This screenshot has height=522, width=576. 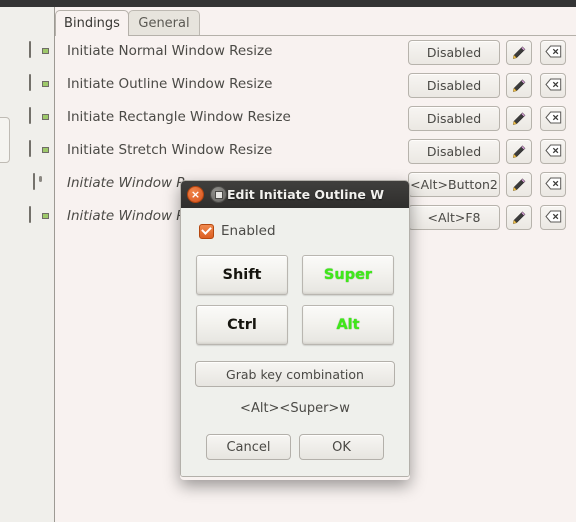 I want to click on dialog-titlebar: Edit Initiate Outline W, so click(x=295, y=194).